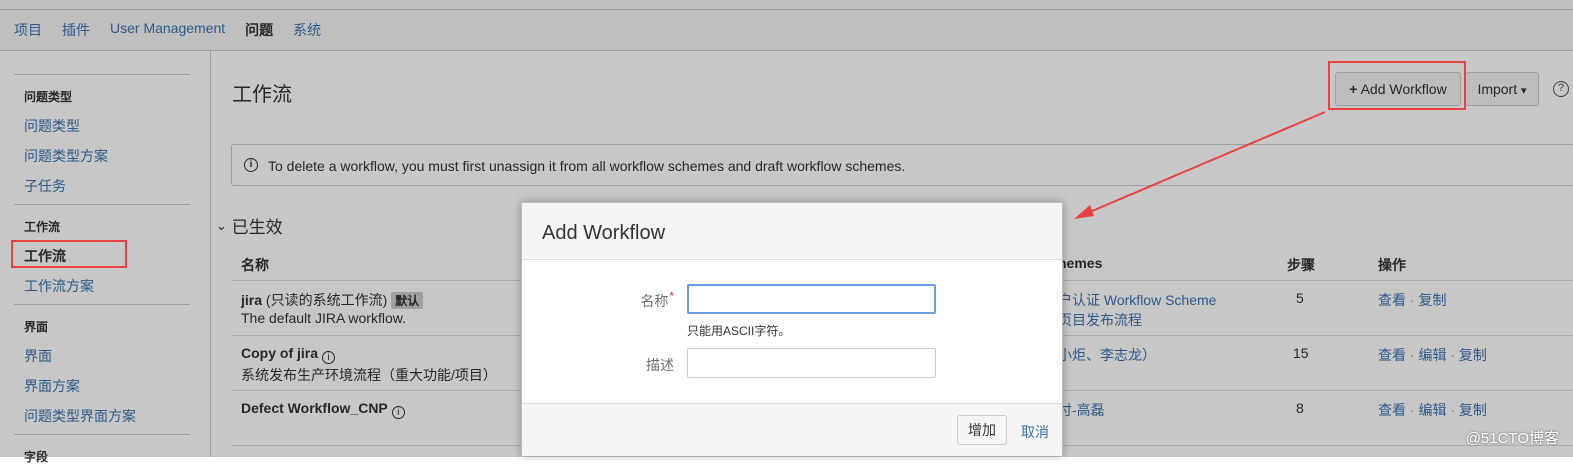  I want to click on dialog-header: Add Workflow, so click(792, 231).